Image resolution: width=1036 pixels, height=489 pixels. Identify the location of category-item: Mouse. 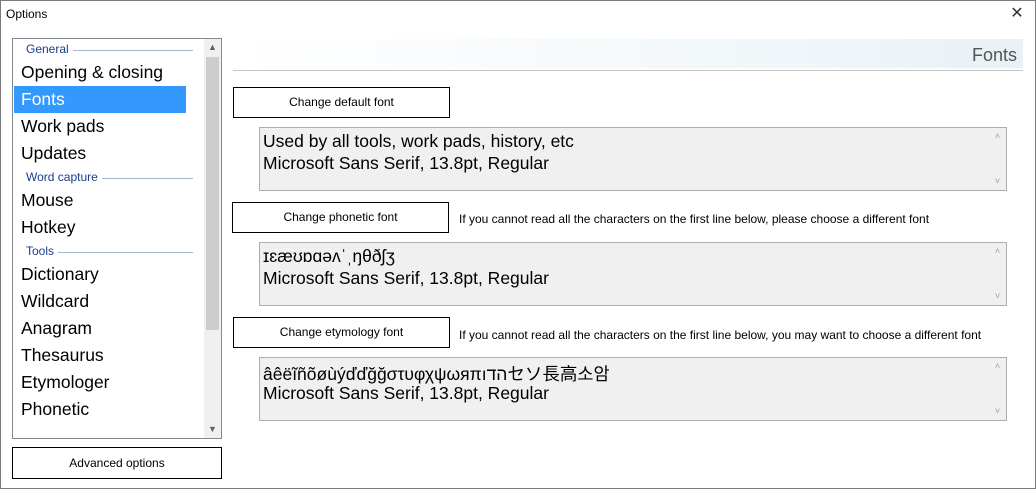
(100, 200).